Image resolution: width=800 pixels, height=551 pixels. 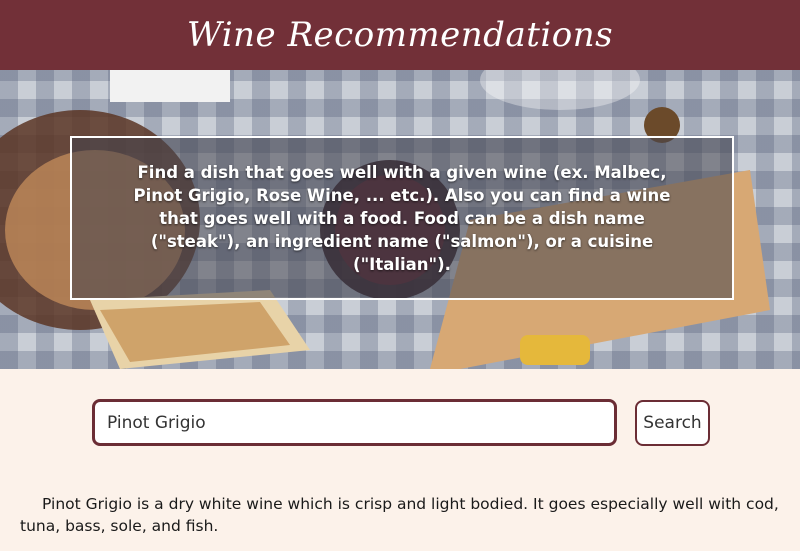 I want to click on search-button: Search, so click(x=672, y=423).